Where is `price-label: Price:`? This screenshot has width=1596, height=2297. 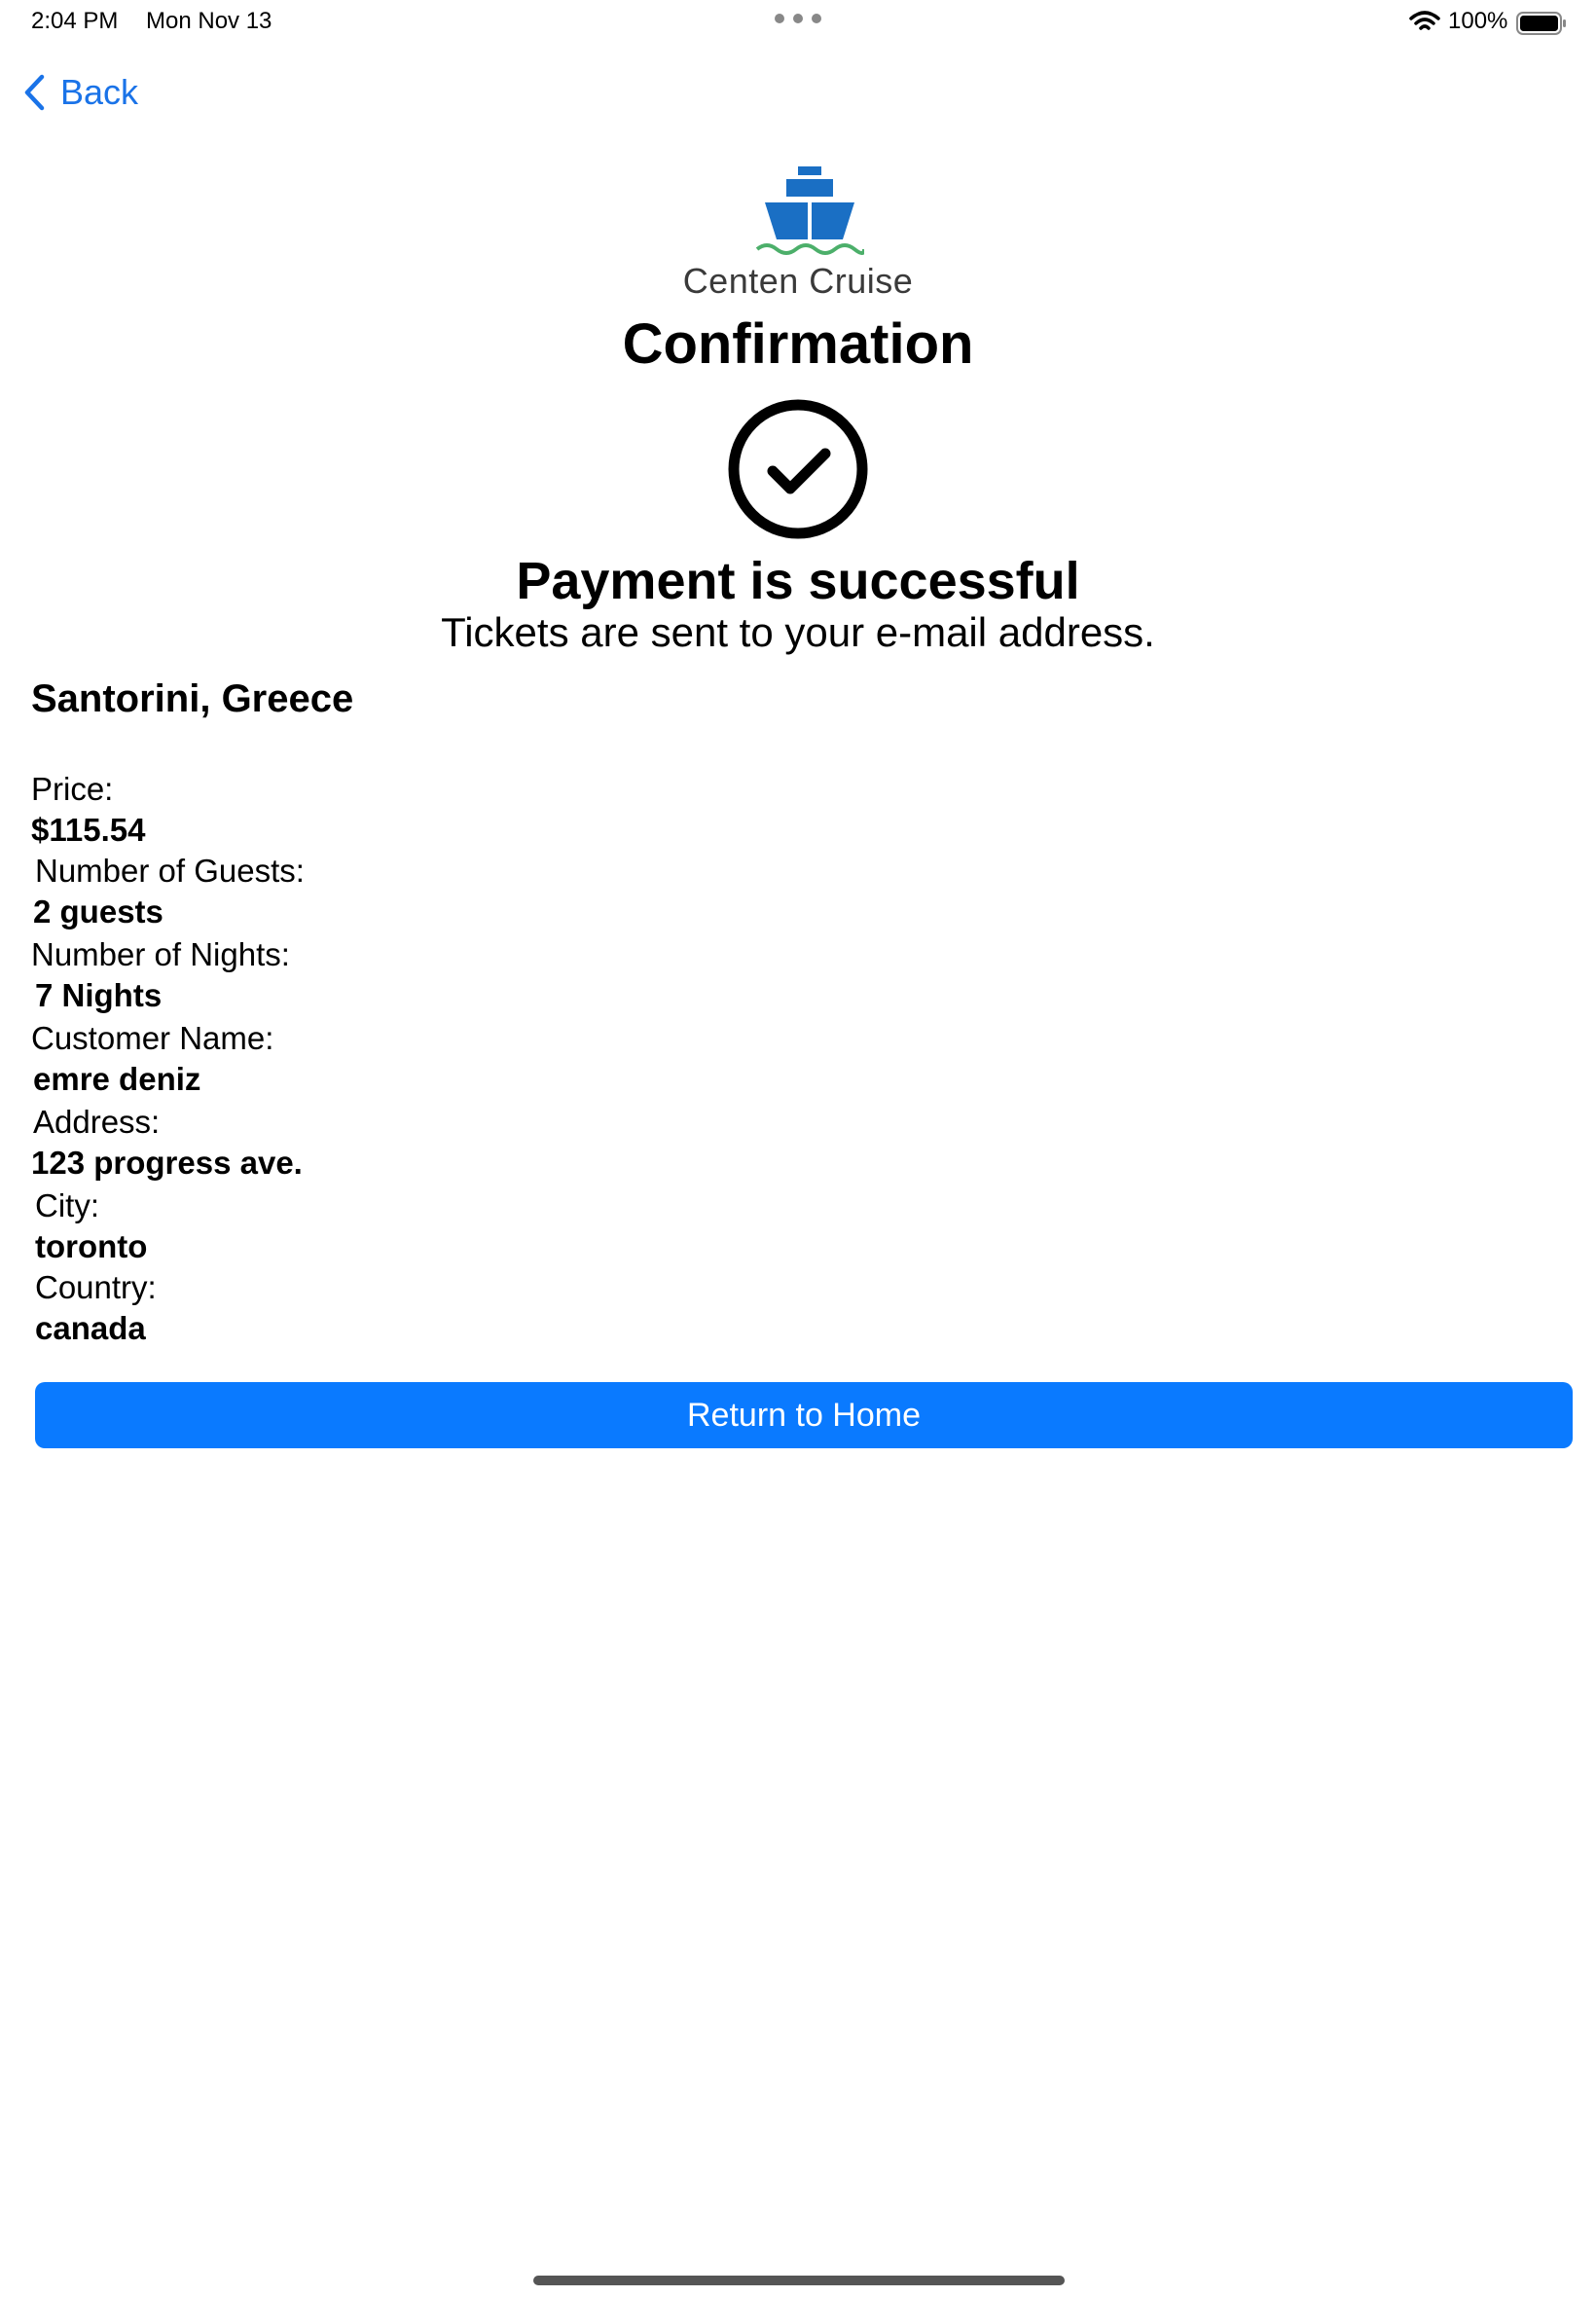
price-label: Price: is located at coordinates (72, 789).